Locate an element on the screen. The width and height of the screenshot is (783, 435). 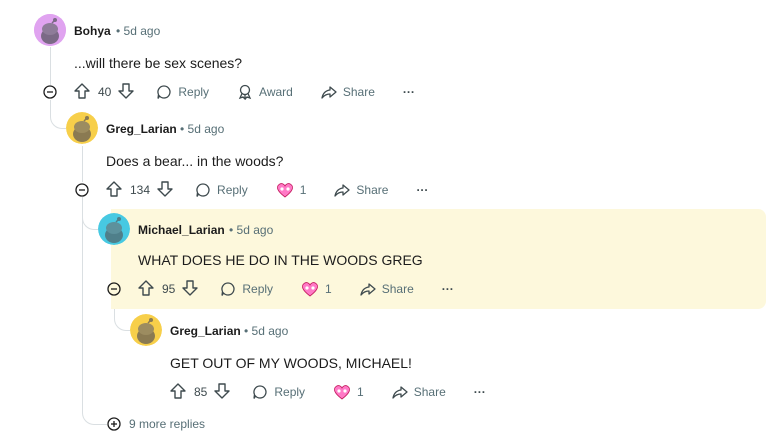
comment-actions: 40 Reply Award Share ··· is located at coordinates (244, 92).